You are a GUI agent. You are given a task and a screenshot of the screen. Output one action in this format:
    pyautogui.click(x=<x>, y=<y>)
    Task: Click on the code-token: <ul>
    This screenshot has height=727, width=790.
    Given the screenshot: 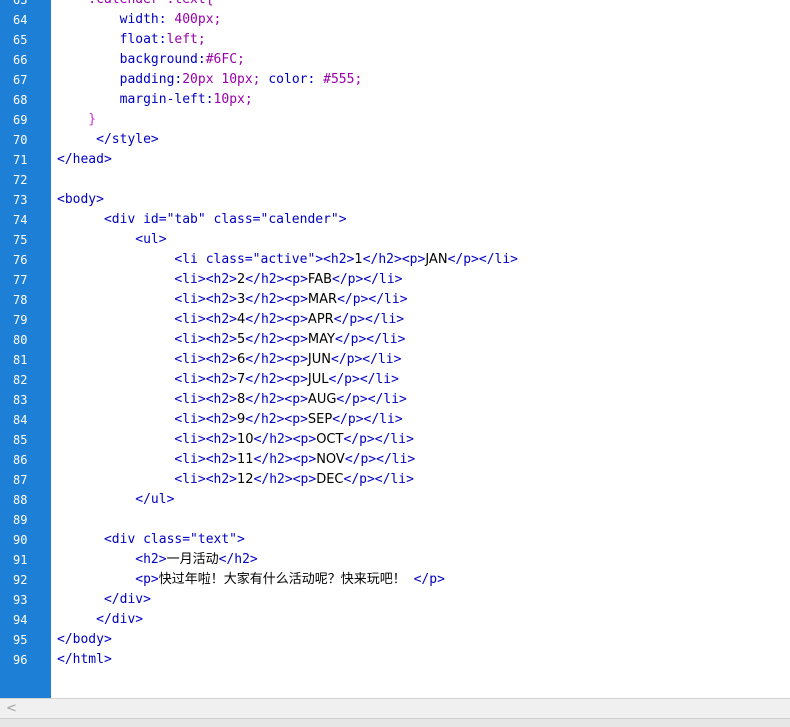 What is the action you would take?
    pyautogui.click(x=112, y=239)
    